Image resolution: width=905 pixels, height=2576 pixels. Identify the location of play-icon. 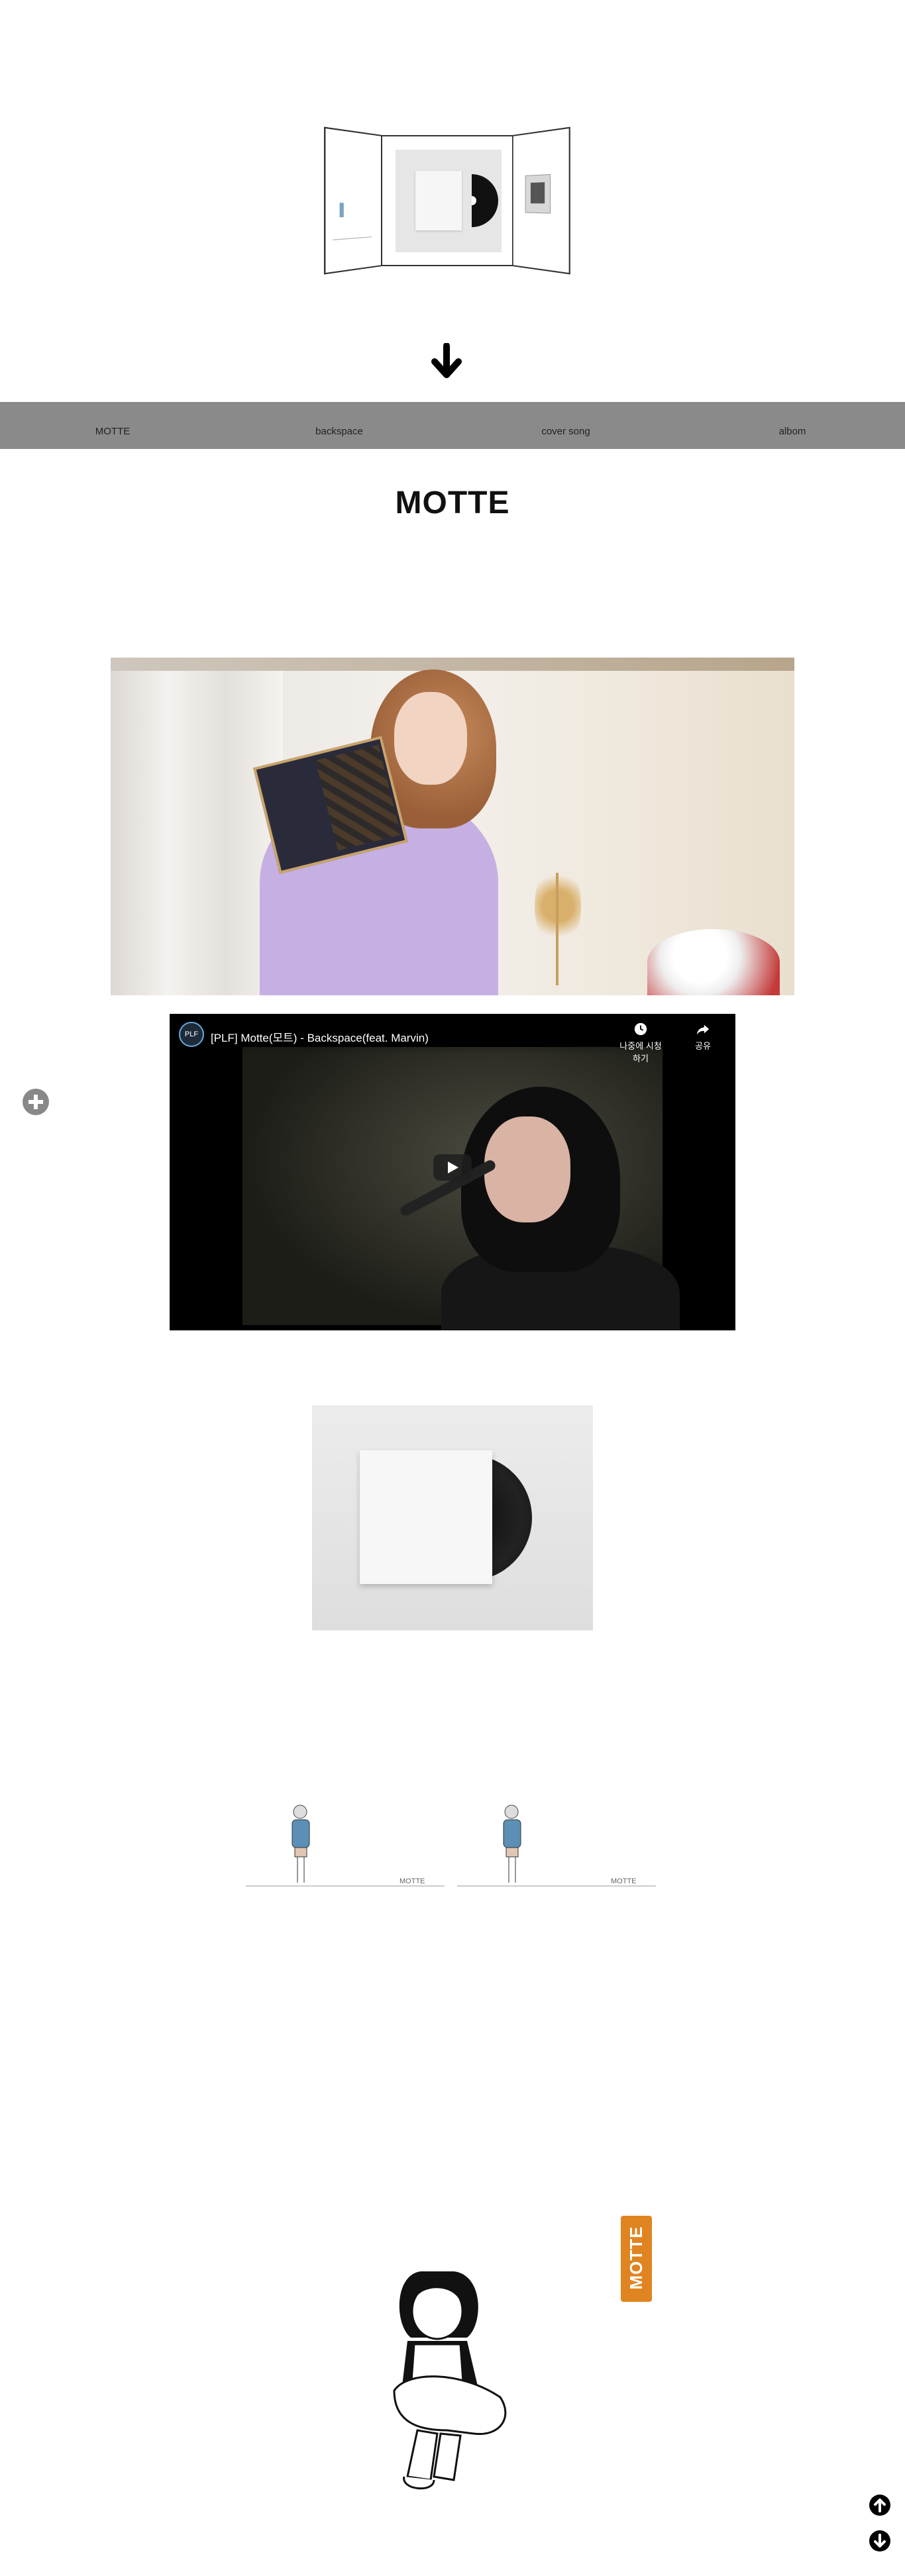
(452, 1167).